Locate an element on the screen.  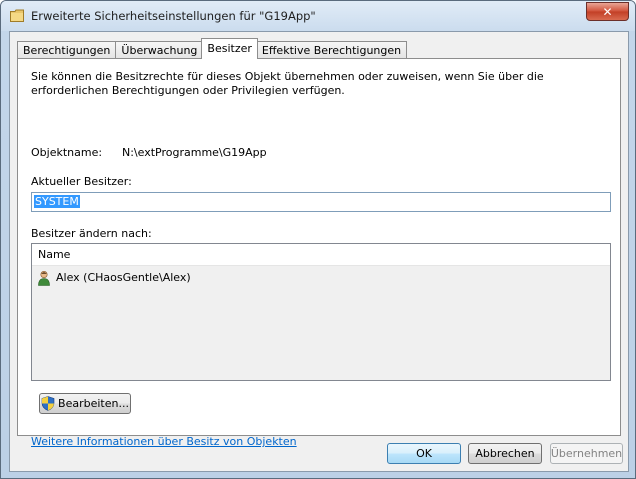
tab-owner: Besitzer is located at coordinates (229, 48).